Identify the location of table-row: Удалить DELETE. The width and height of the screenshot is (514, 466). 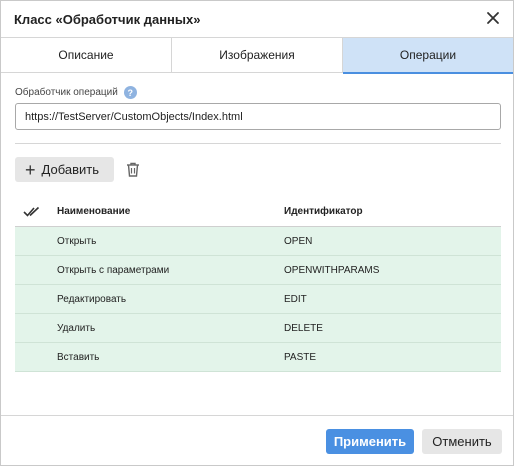
(258, 328).